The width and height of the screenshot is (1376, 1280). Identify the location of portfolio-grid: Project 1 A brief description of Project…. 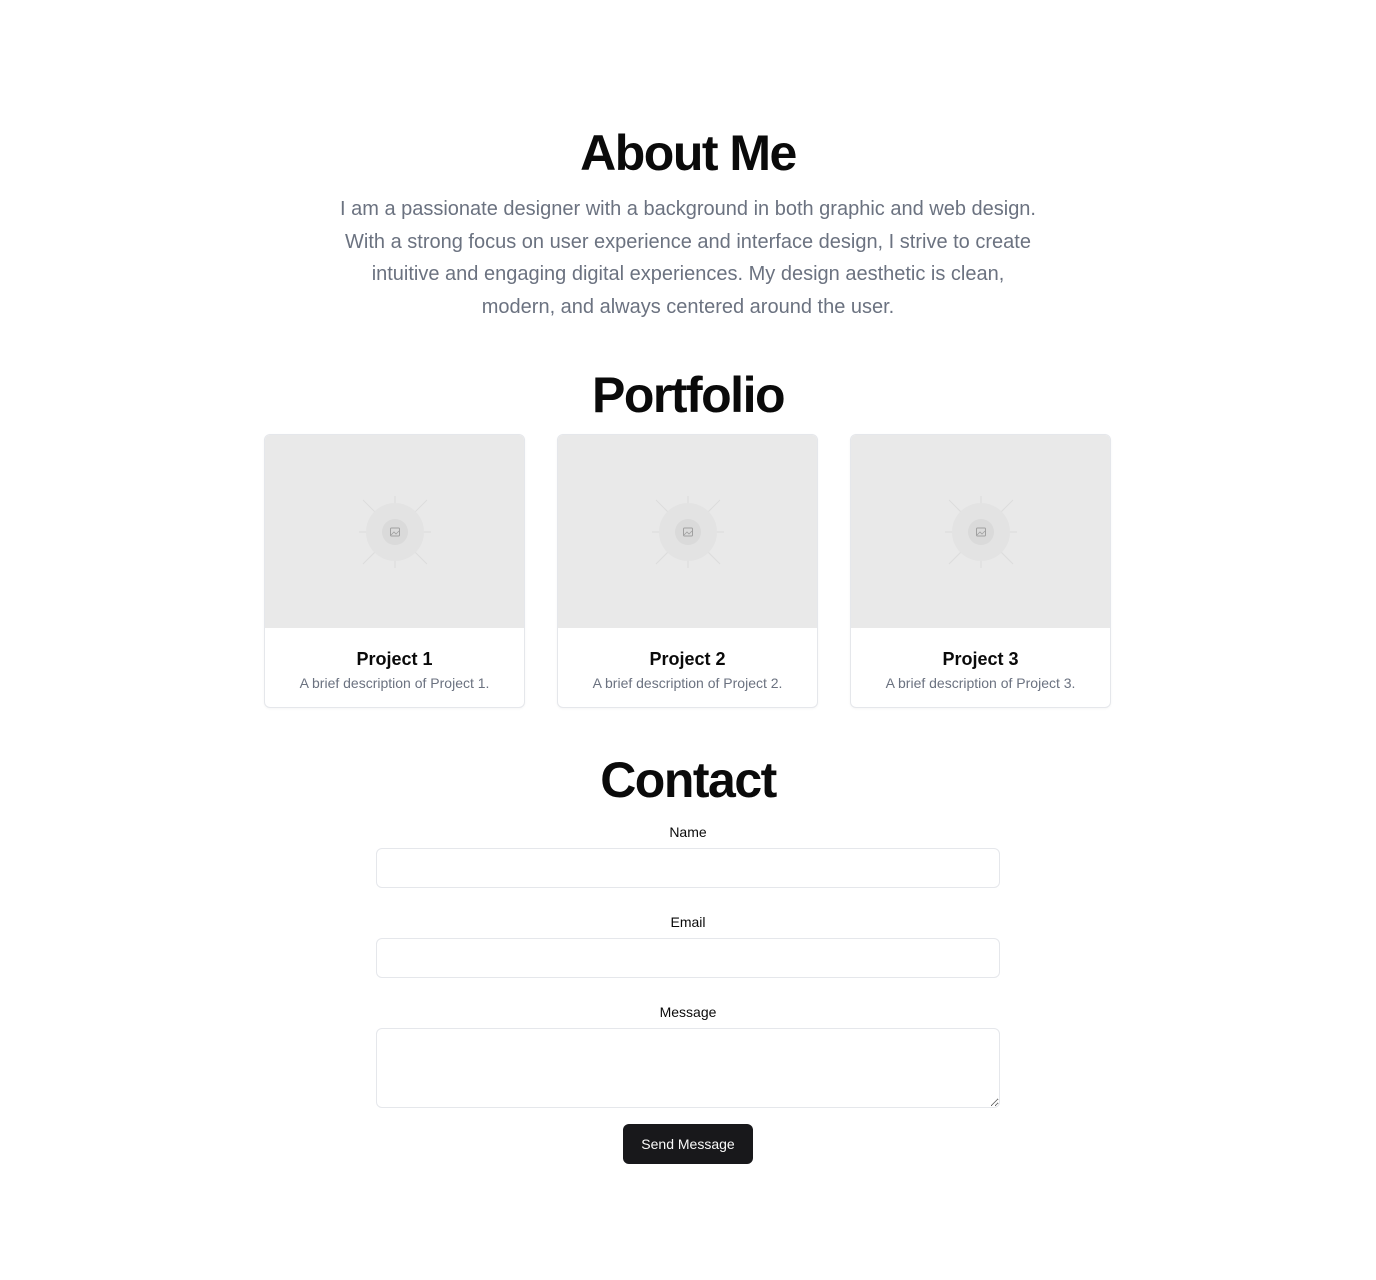
(688, 571).